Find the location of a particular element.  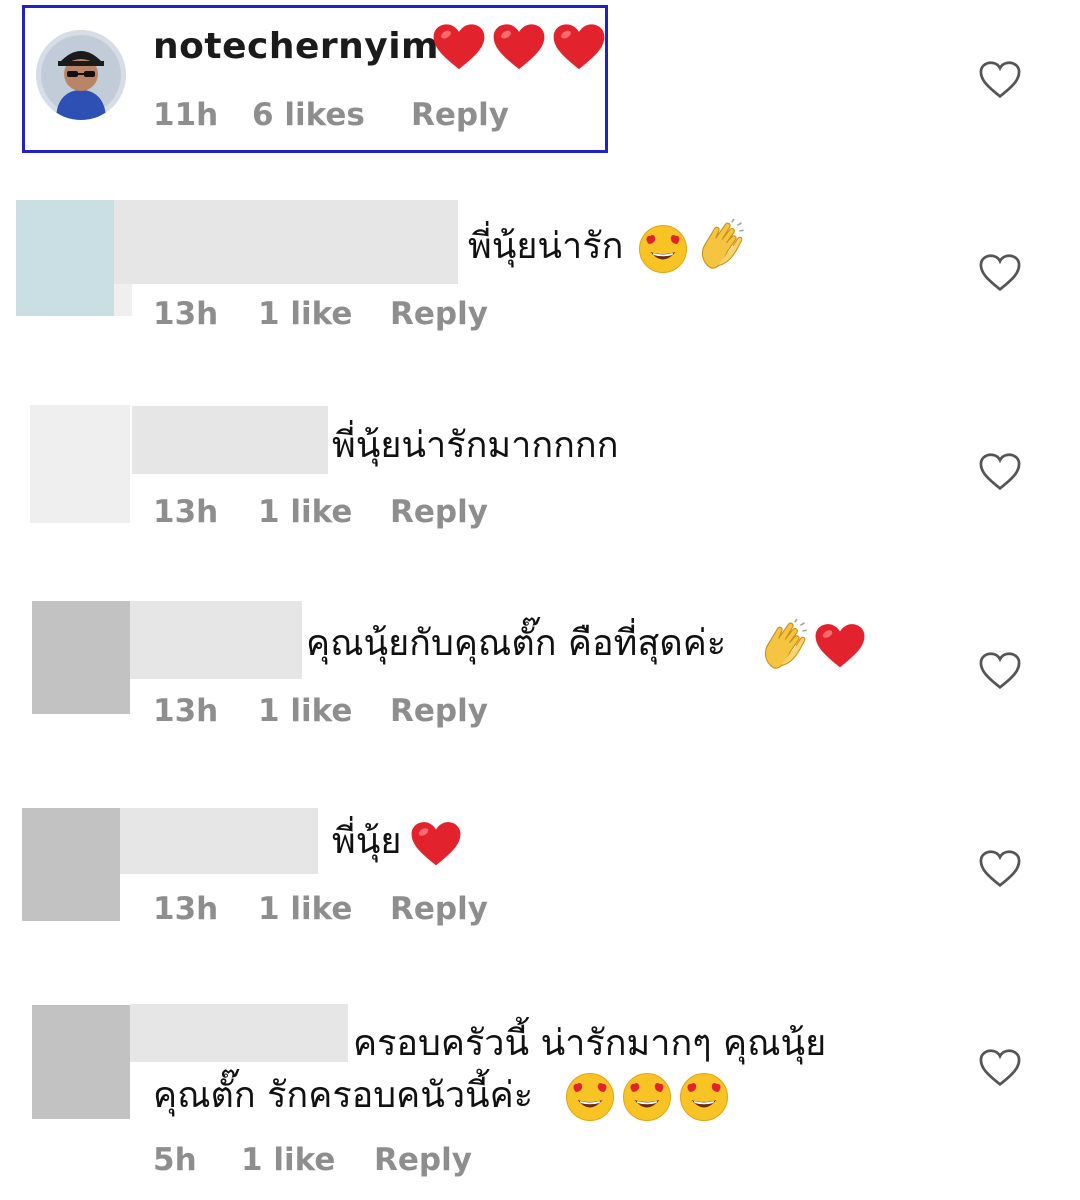

comment-text-line1: ครอบครัวนี้ น่ารักมากๆ คุณนุ้ย is located at coordinates (590, 1043).